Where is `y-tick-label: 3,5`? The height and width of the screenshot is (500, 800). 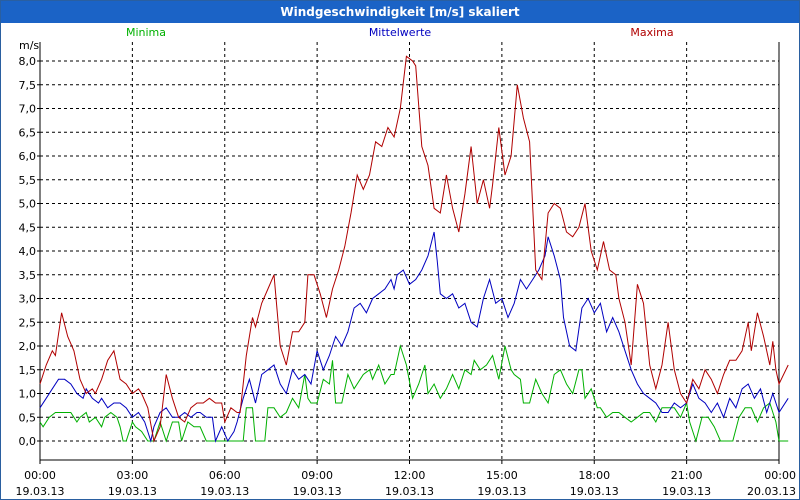
y-tick-label: 3,5 is located at coordinates (28, 275).